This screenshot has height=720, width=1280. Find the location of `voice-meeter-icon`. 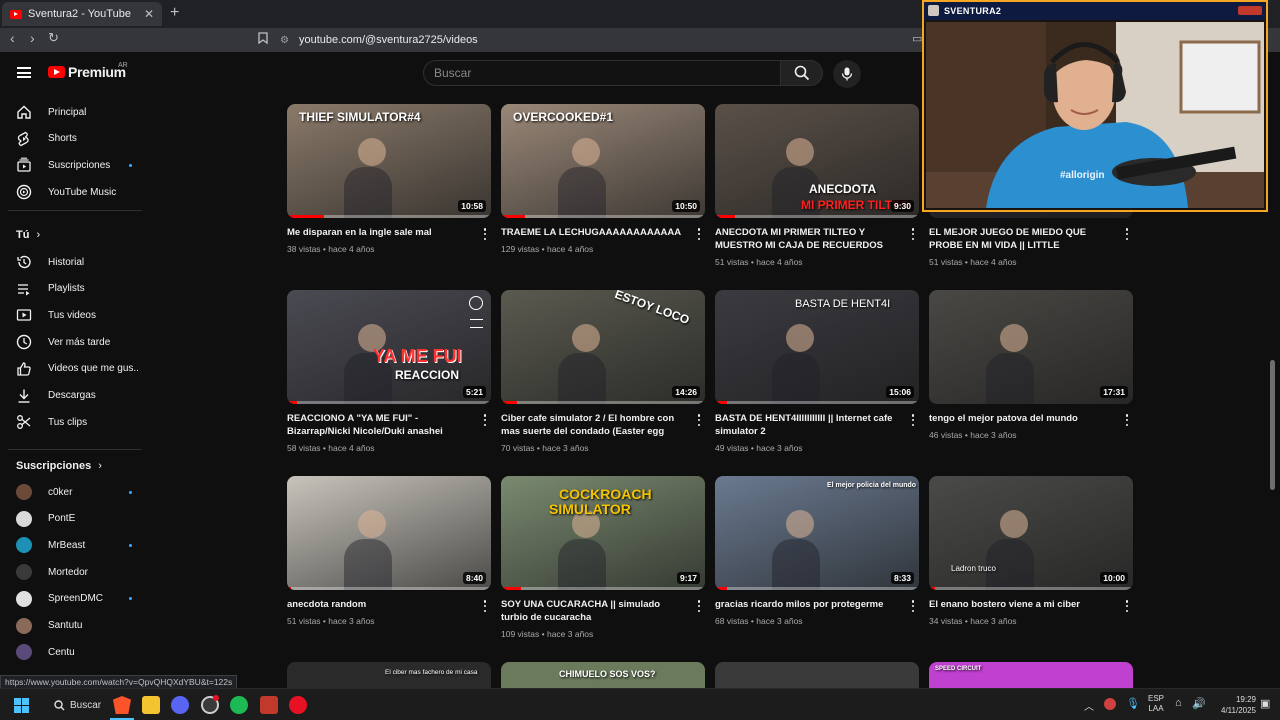

voice-meeter-icon is located at coordinates (269, 705).